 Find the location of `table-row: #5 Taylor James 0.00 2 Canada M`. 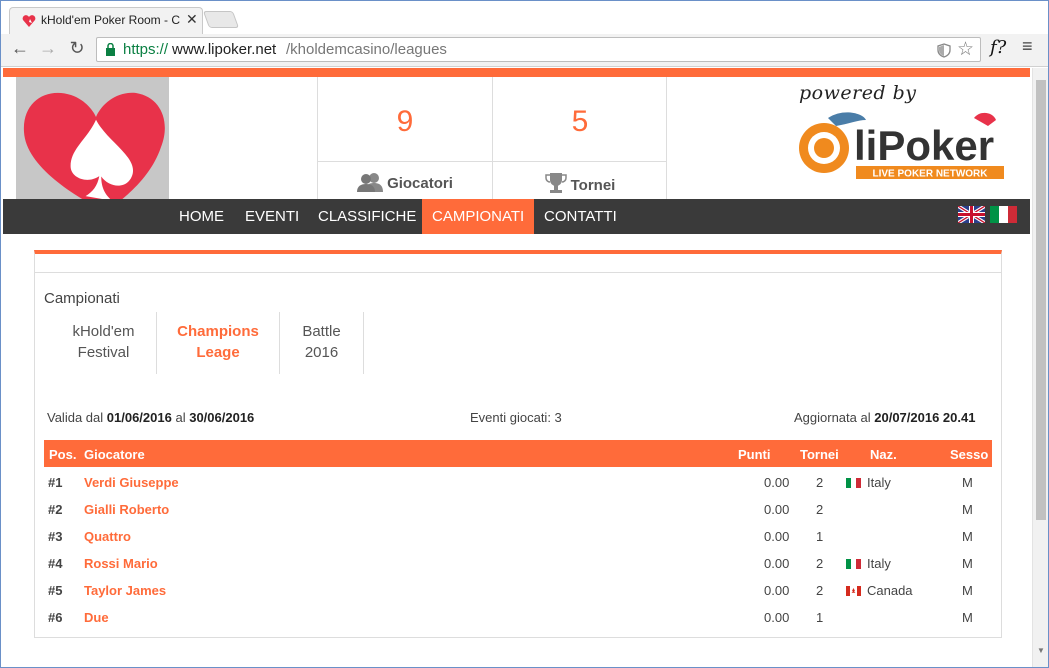

table-row: #5 Taylor James 0.00 2 Canada M is located at coordinates (518, 590).